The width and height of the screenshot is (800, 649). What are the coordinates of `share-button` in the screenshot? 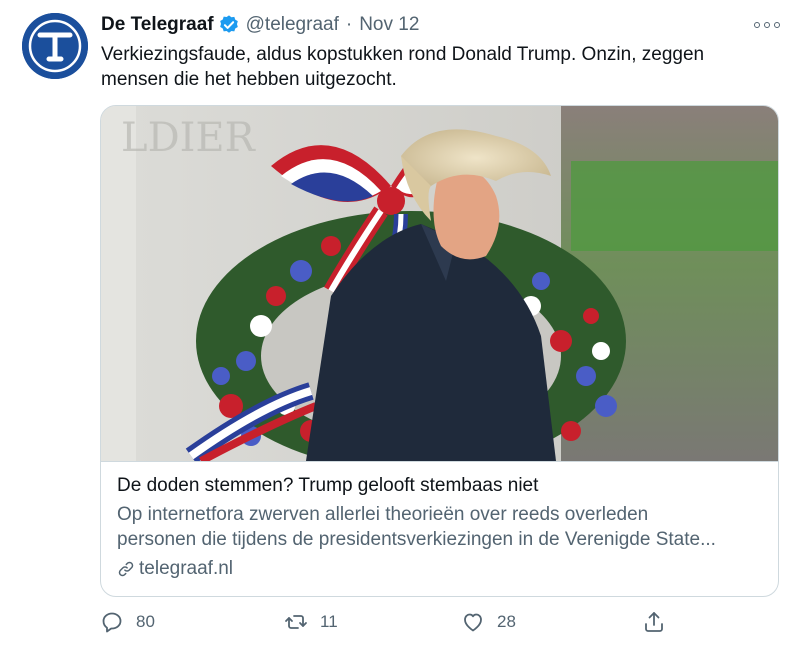 It's located at (660, 622).